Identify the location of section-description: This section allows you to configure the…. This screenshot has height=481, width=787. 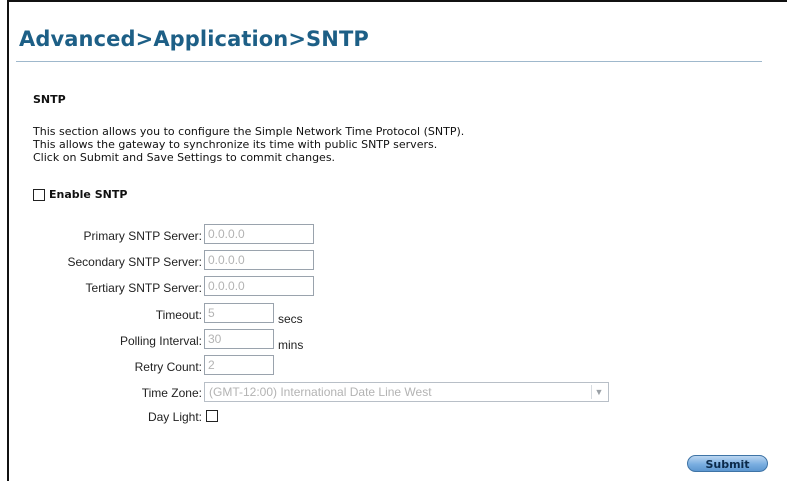
(248, 144).